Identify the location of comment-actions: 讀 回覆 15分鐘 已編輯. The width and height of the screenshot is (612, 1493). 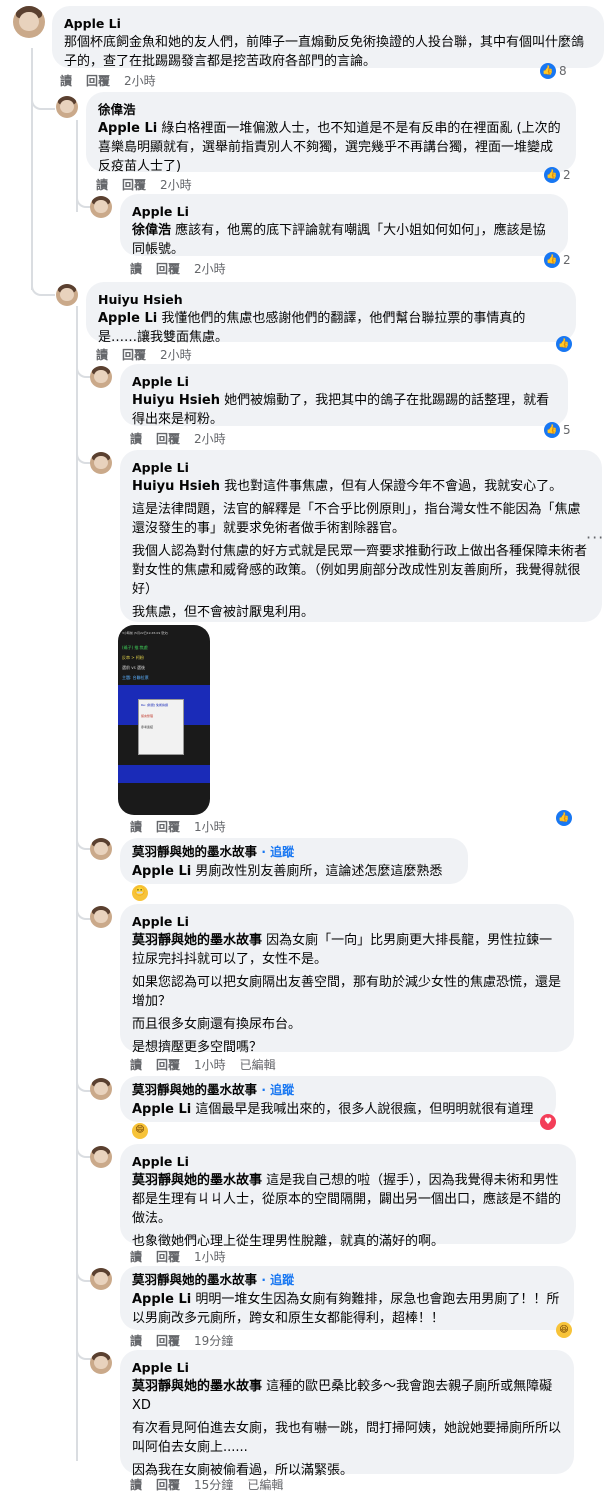
(206, 1484).